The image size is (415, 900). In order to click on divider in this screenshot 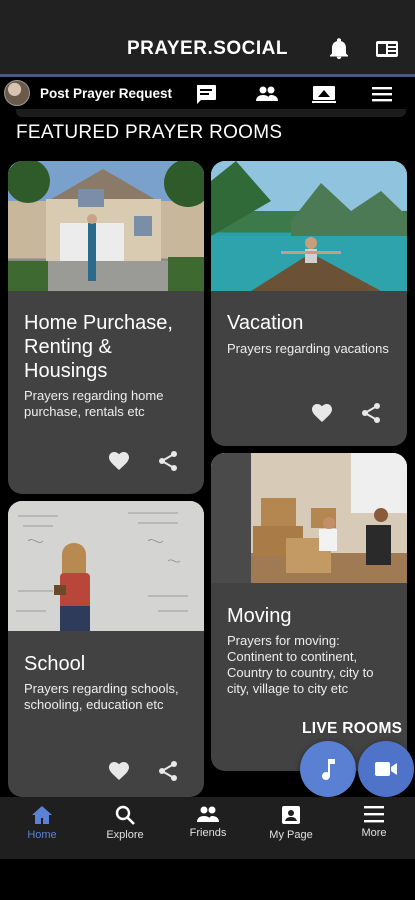, I will do `click(211, 113)`.